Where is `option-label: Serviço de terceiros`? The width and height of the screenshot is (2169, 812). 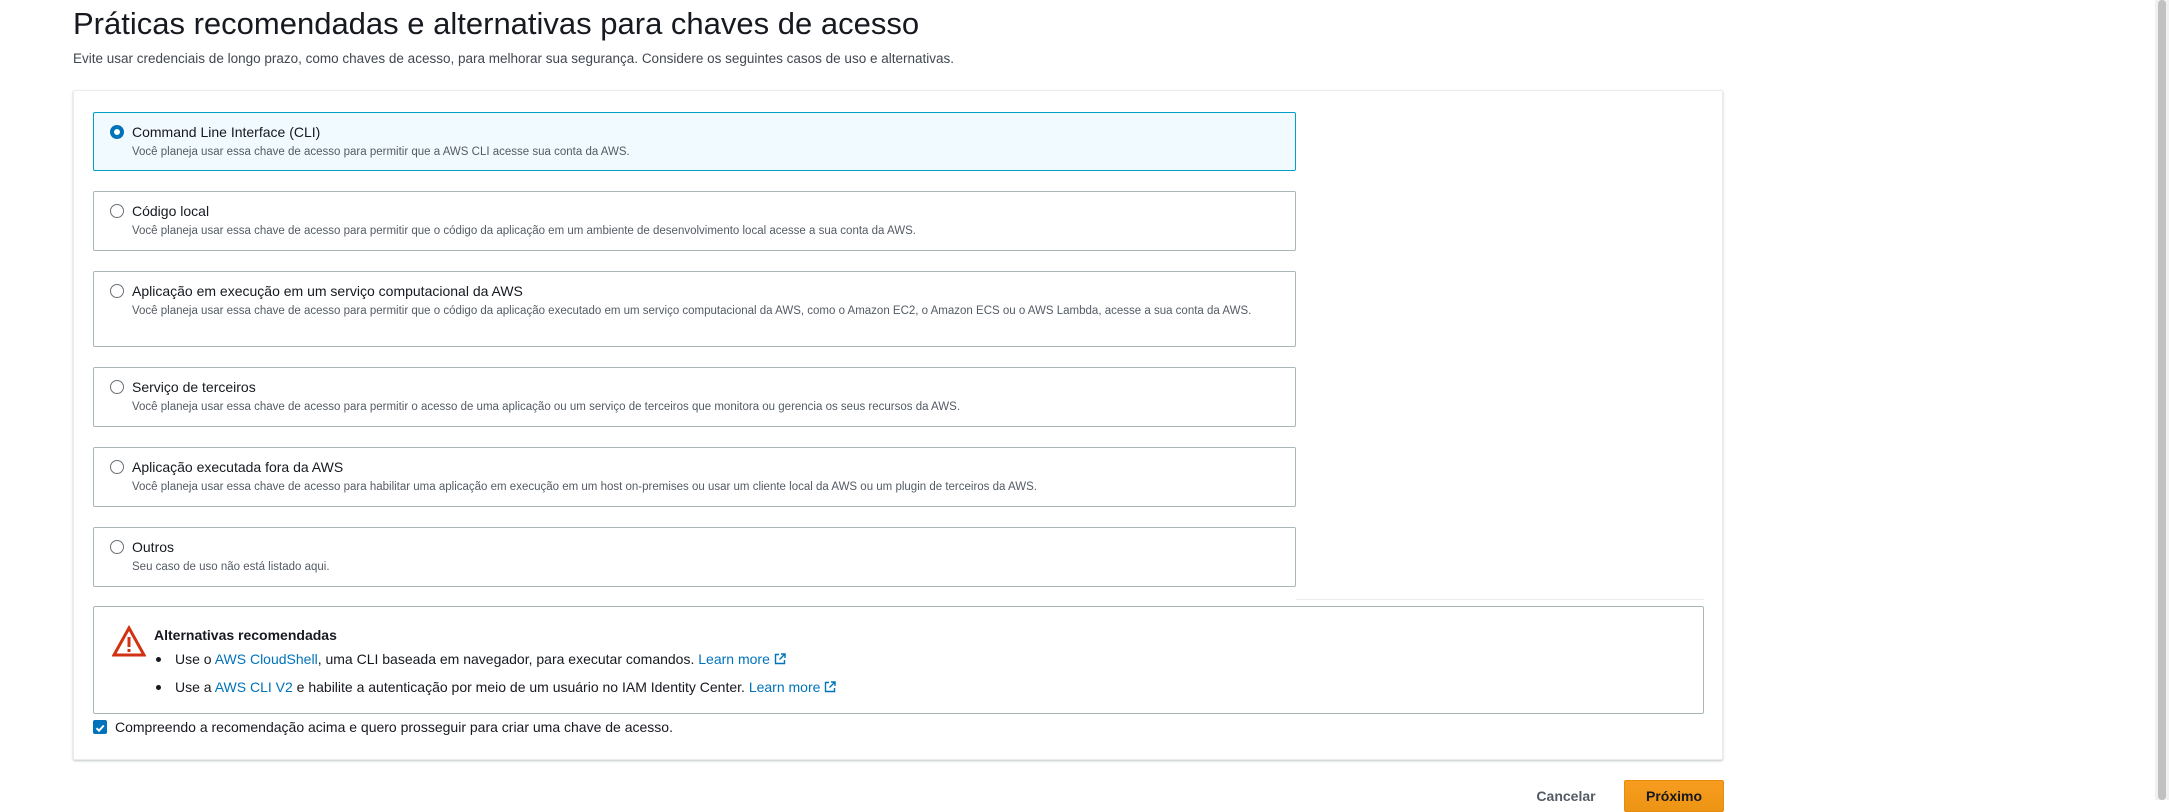
option-label: Serviço de terceiros is located at coordinates (194, 387).